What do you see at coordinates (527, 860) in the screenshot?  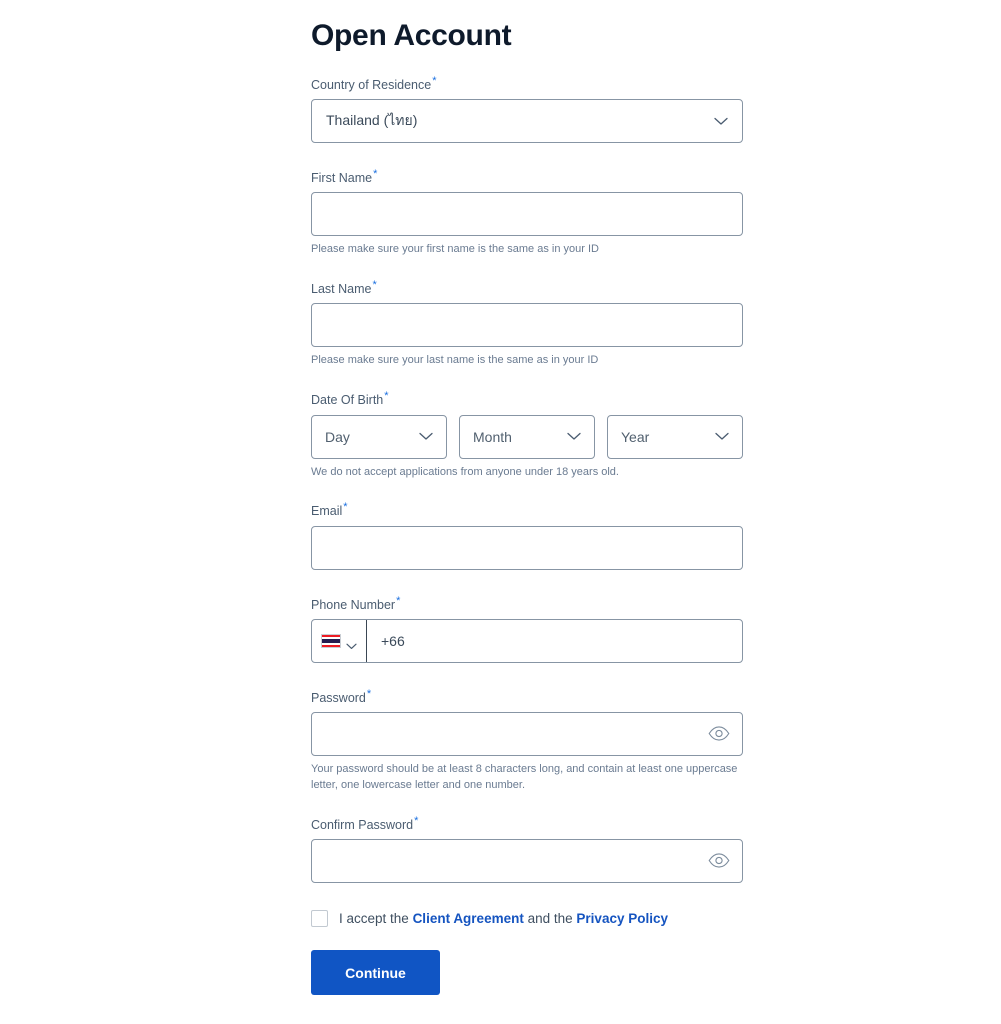 I see `confirm-password-input` at bounding box center [527, 860].